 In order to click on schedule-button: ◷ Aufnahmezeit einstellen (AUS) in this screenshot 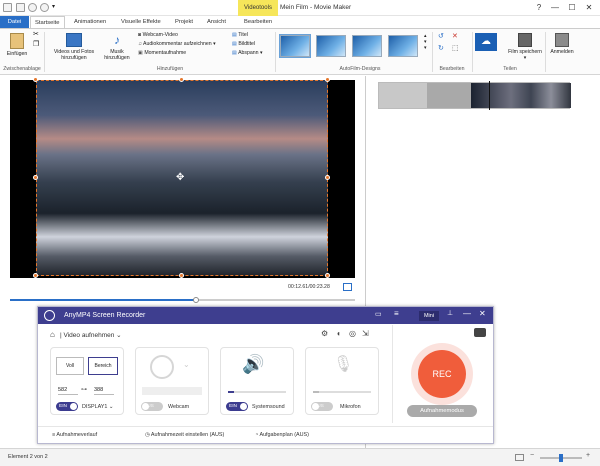, I will do `click(184, 435)`.